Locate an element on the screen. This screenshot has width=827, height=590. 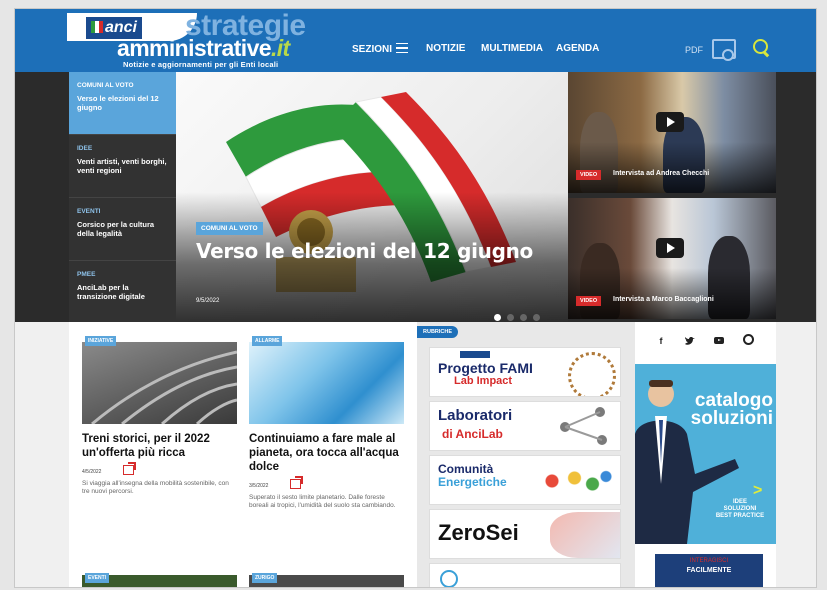
video-card-1: VIDEO Intervista ad Andrea Checchi is located at coordinates (672, 132).